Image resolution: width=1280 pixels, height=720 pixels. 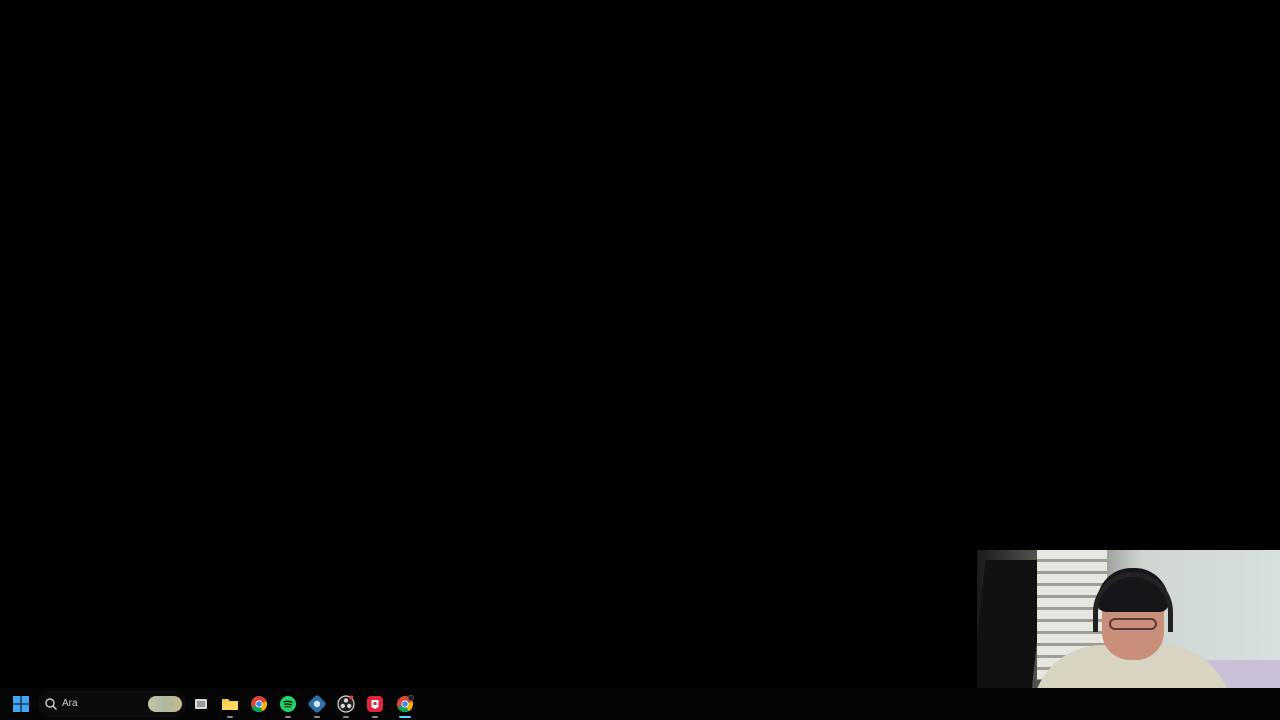 What do you see at coordinates (70, 703) in the screenshot?
I see `search-label: Ara` at bounding box center [70, 703].